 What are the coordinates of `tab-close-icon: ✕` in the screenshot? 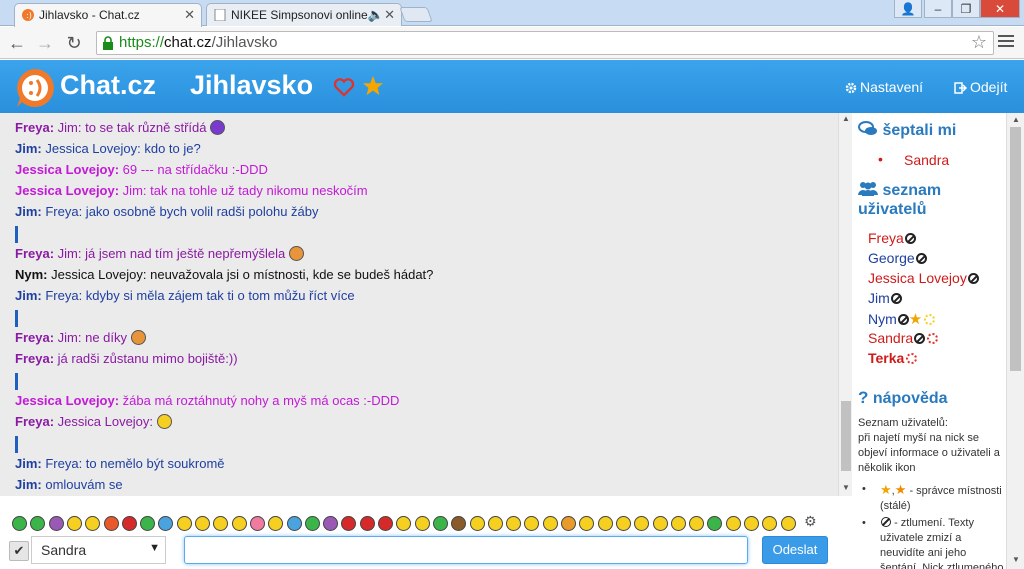 It's located at (189, 15).